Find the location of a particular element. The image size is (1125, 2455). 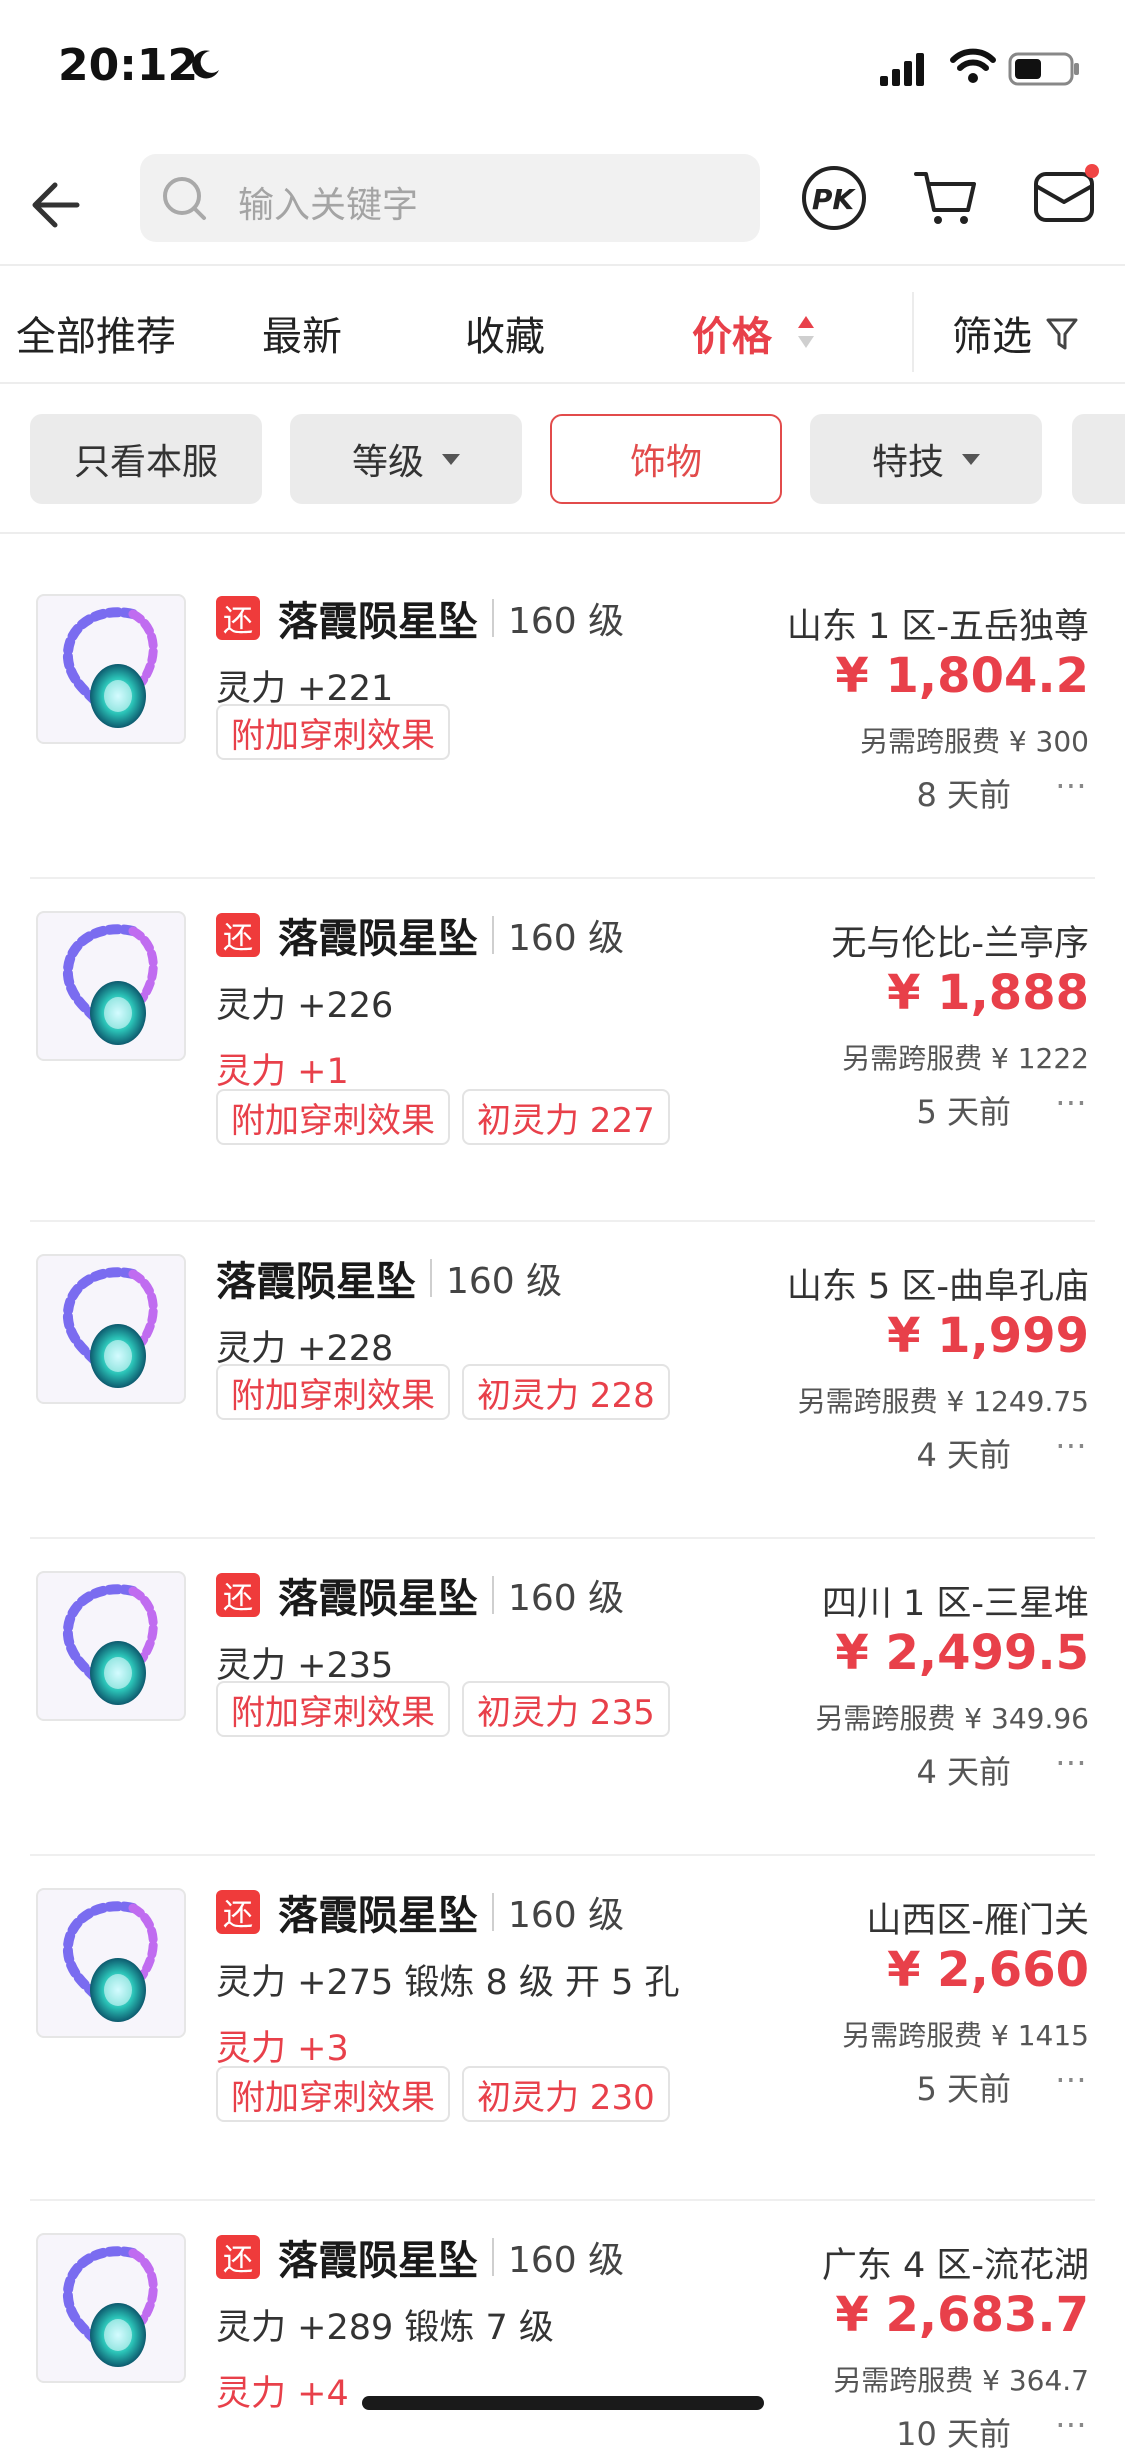

item-age: 4 天前 is located at coordinates (963, 1455).